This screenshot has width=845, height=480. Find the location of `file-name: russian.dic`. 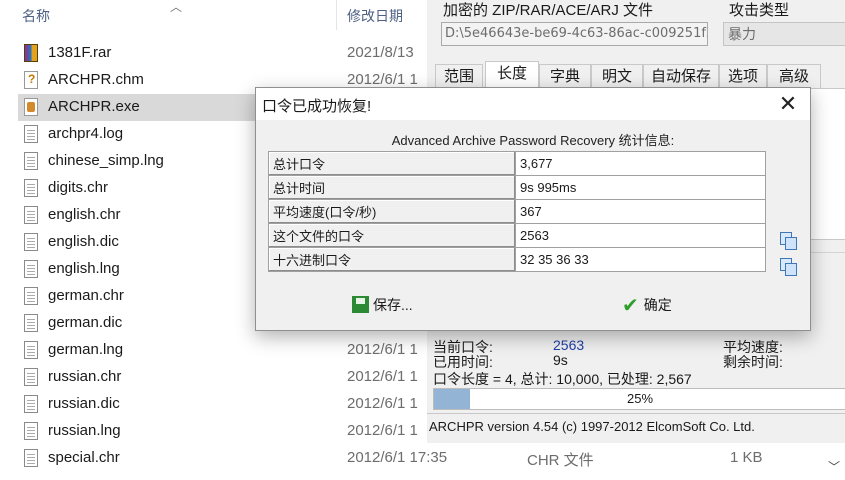

file-name: russian.dic is located at coordinates (84, 403).